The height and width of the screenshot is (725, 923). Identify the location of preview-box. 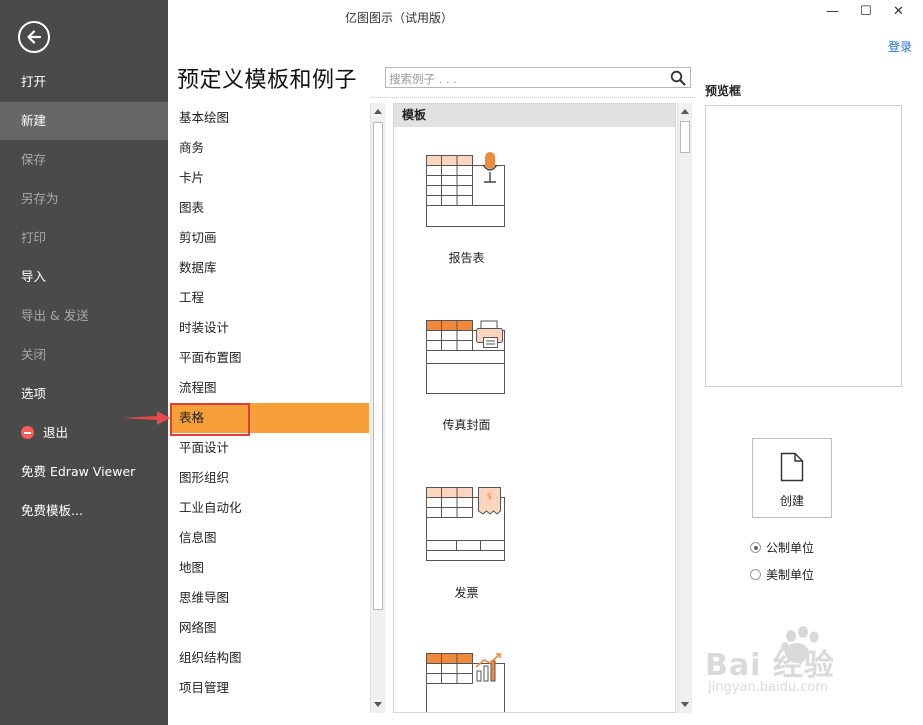
(803, 246).